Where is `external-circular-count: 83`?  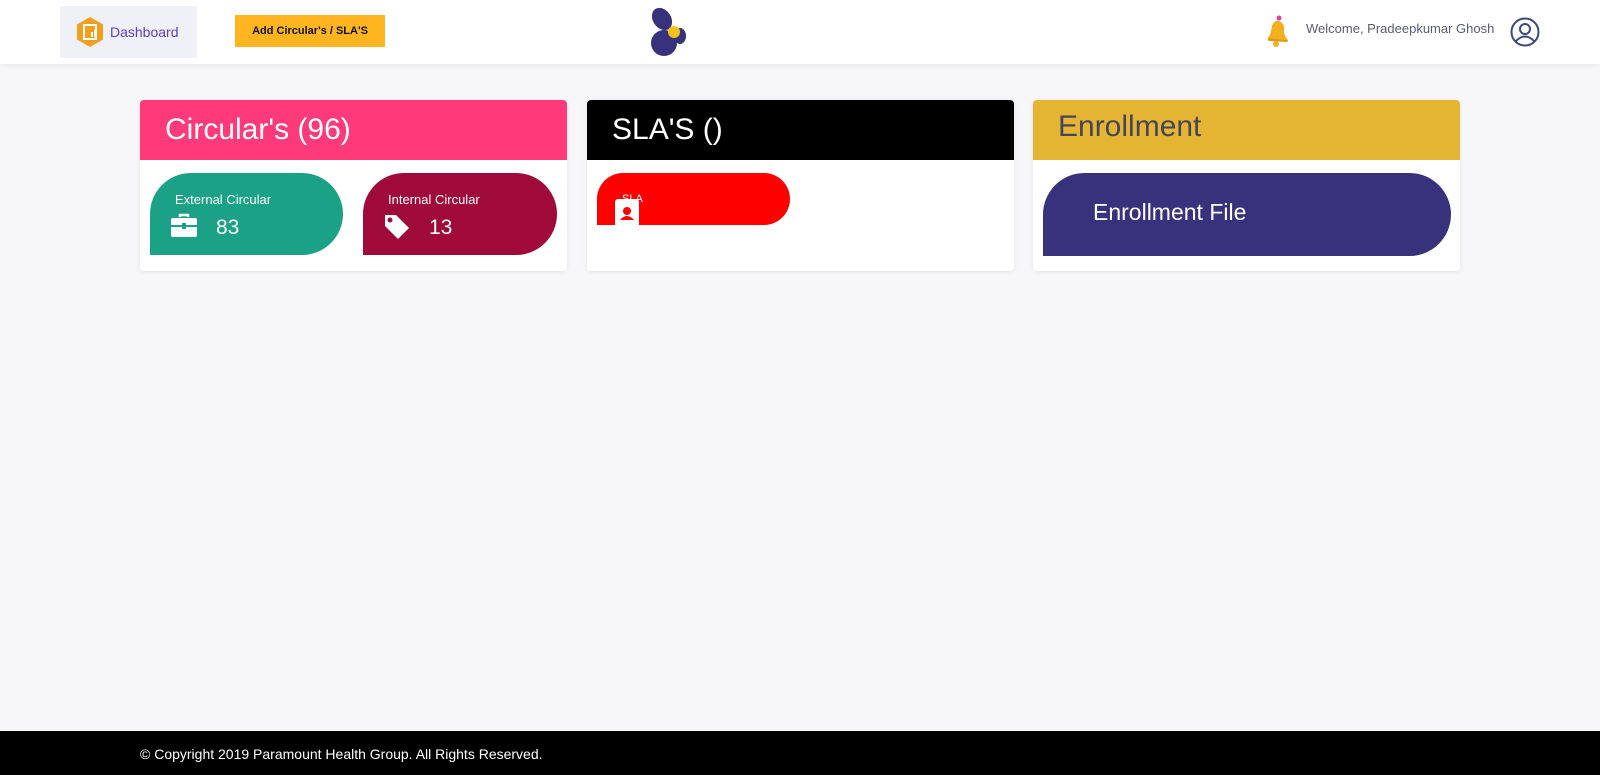
external-circular-count: 83 is located at coordinates (228, 227).